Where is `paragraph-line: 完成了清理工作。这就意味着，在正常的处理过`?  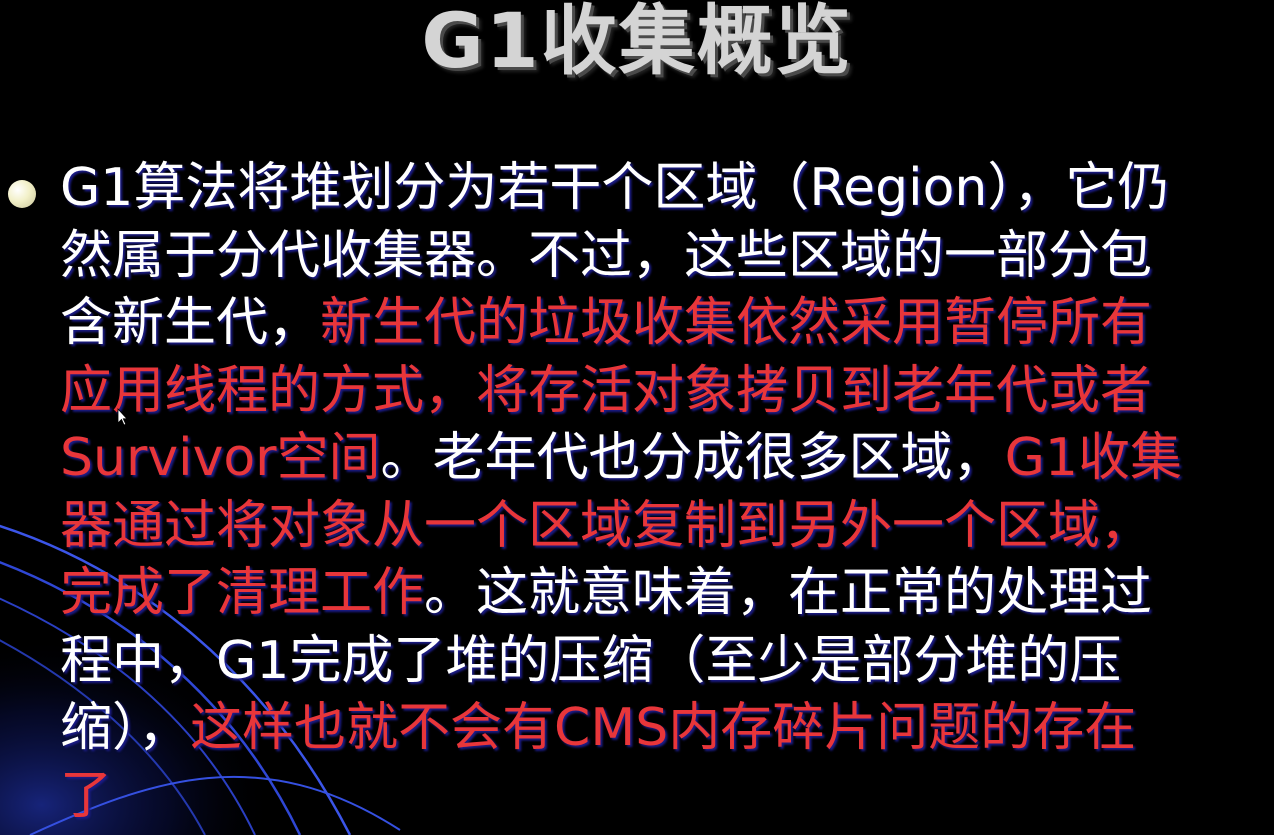
paragraph-line: 完成了清理工作。这就意味着，在正常的处理过 is located at coordinates (664, 594).